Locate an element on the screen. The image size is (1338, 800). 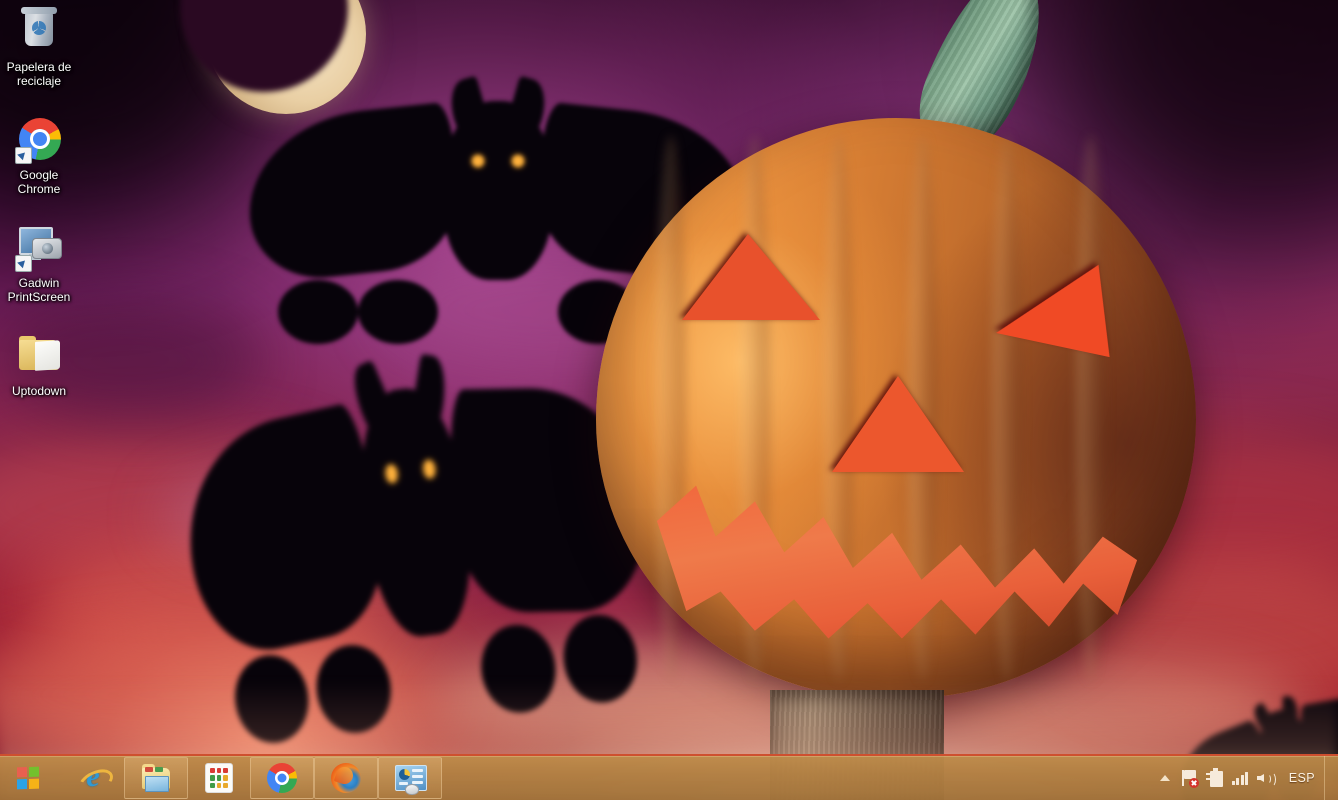
tray-icon-action-center is located at coordinates (1189, 778).